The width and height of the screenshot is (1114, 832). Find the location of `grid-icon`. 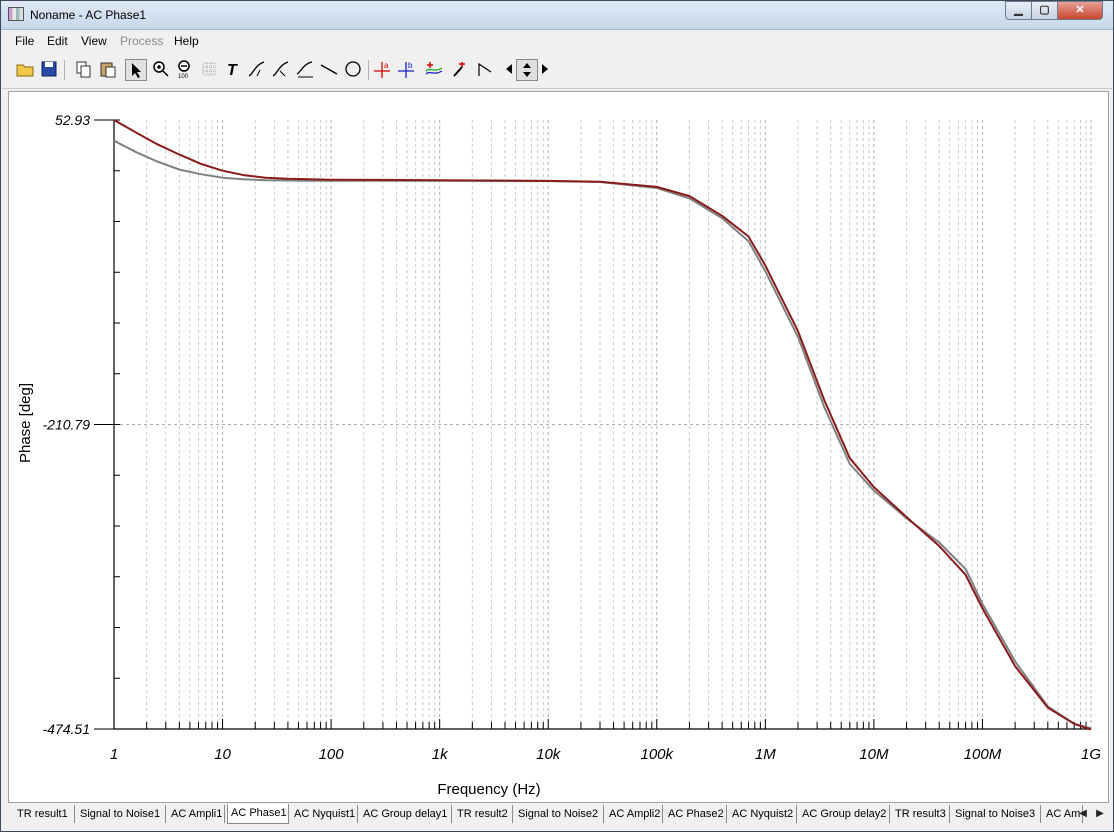

grid-icon is located at coordinates (209, 70).